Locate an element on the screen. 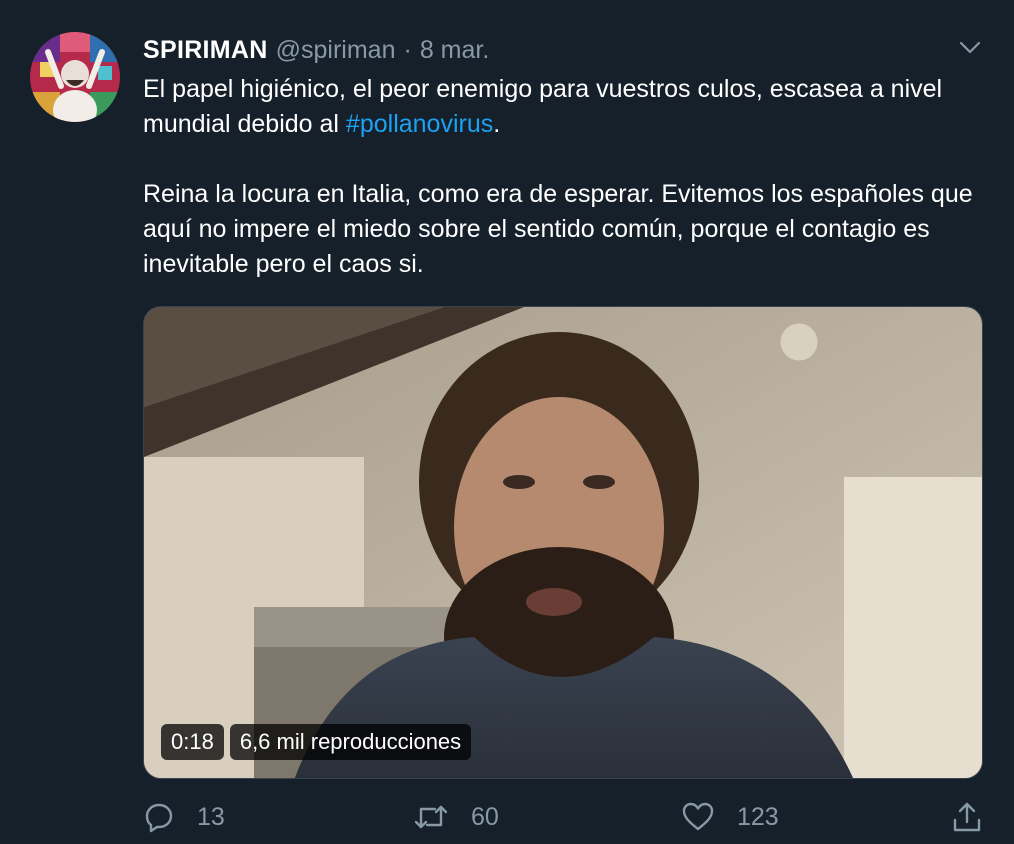  tweet-date: 8 mar. is located at coordinates (454, 50).